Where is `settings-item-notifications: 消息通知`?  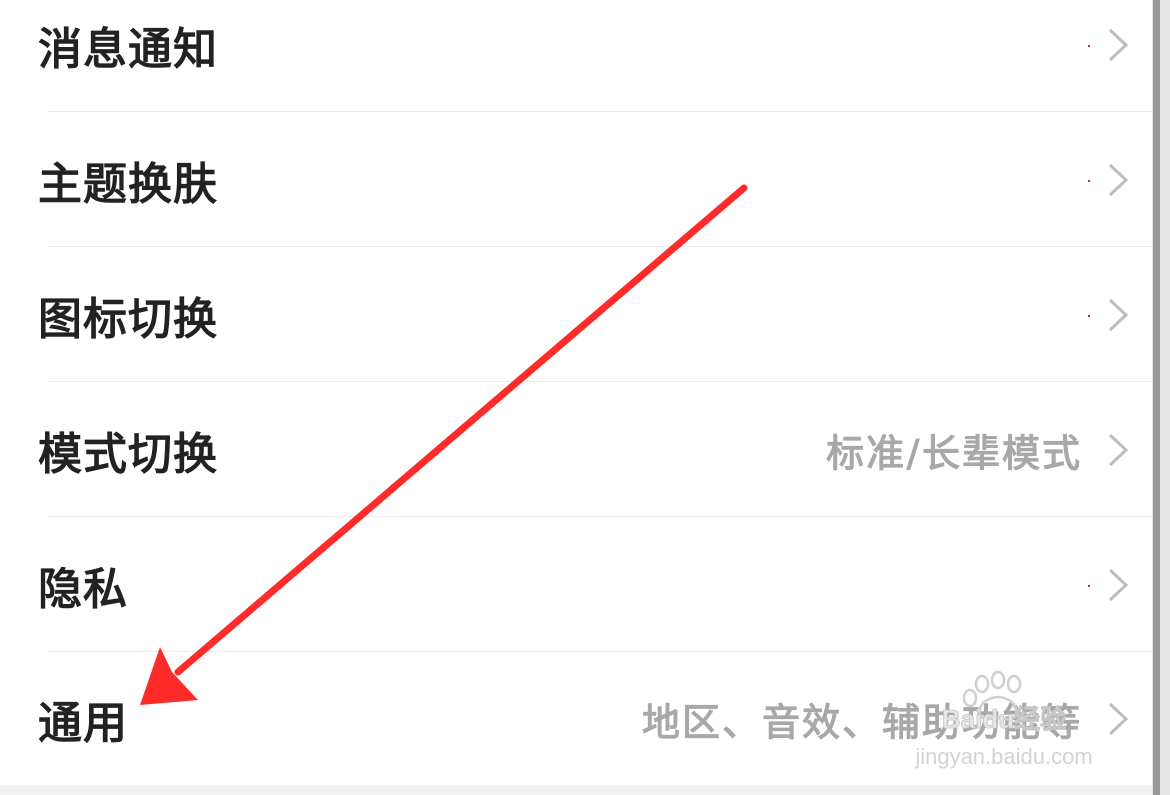 settings-item-notifications: 消息通知 is located at coordinates (576, 56).